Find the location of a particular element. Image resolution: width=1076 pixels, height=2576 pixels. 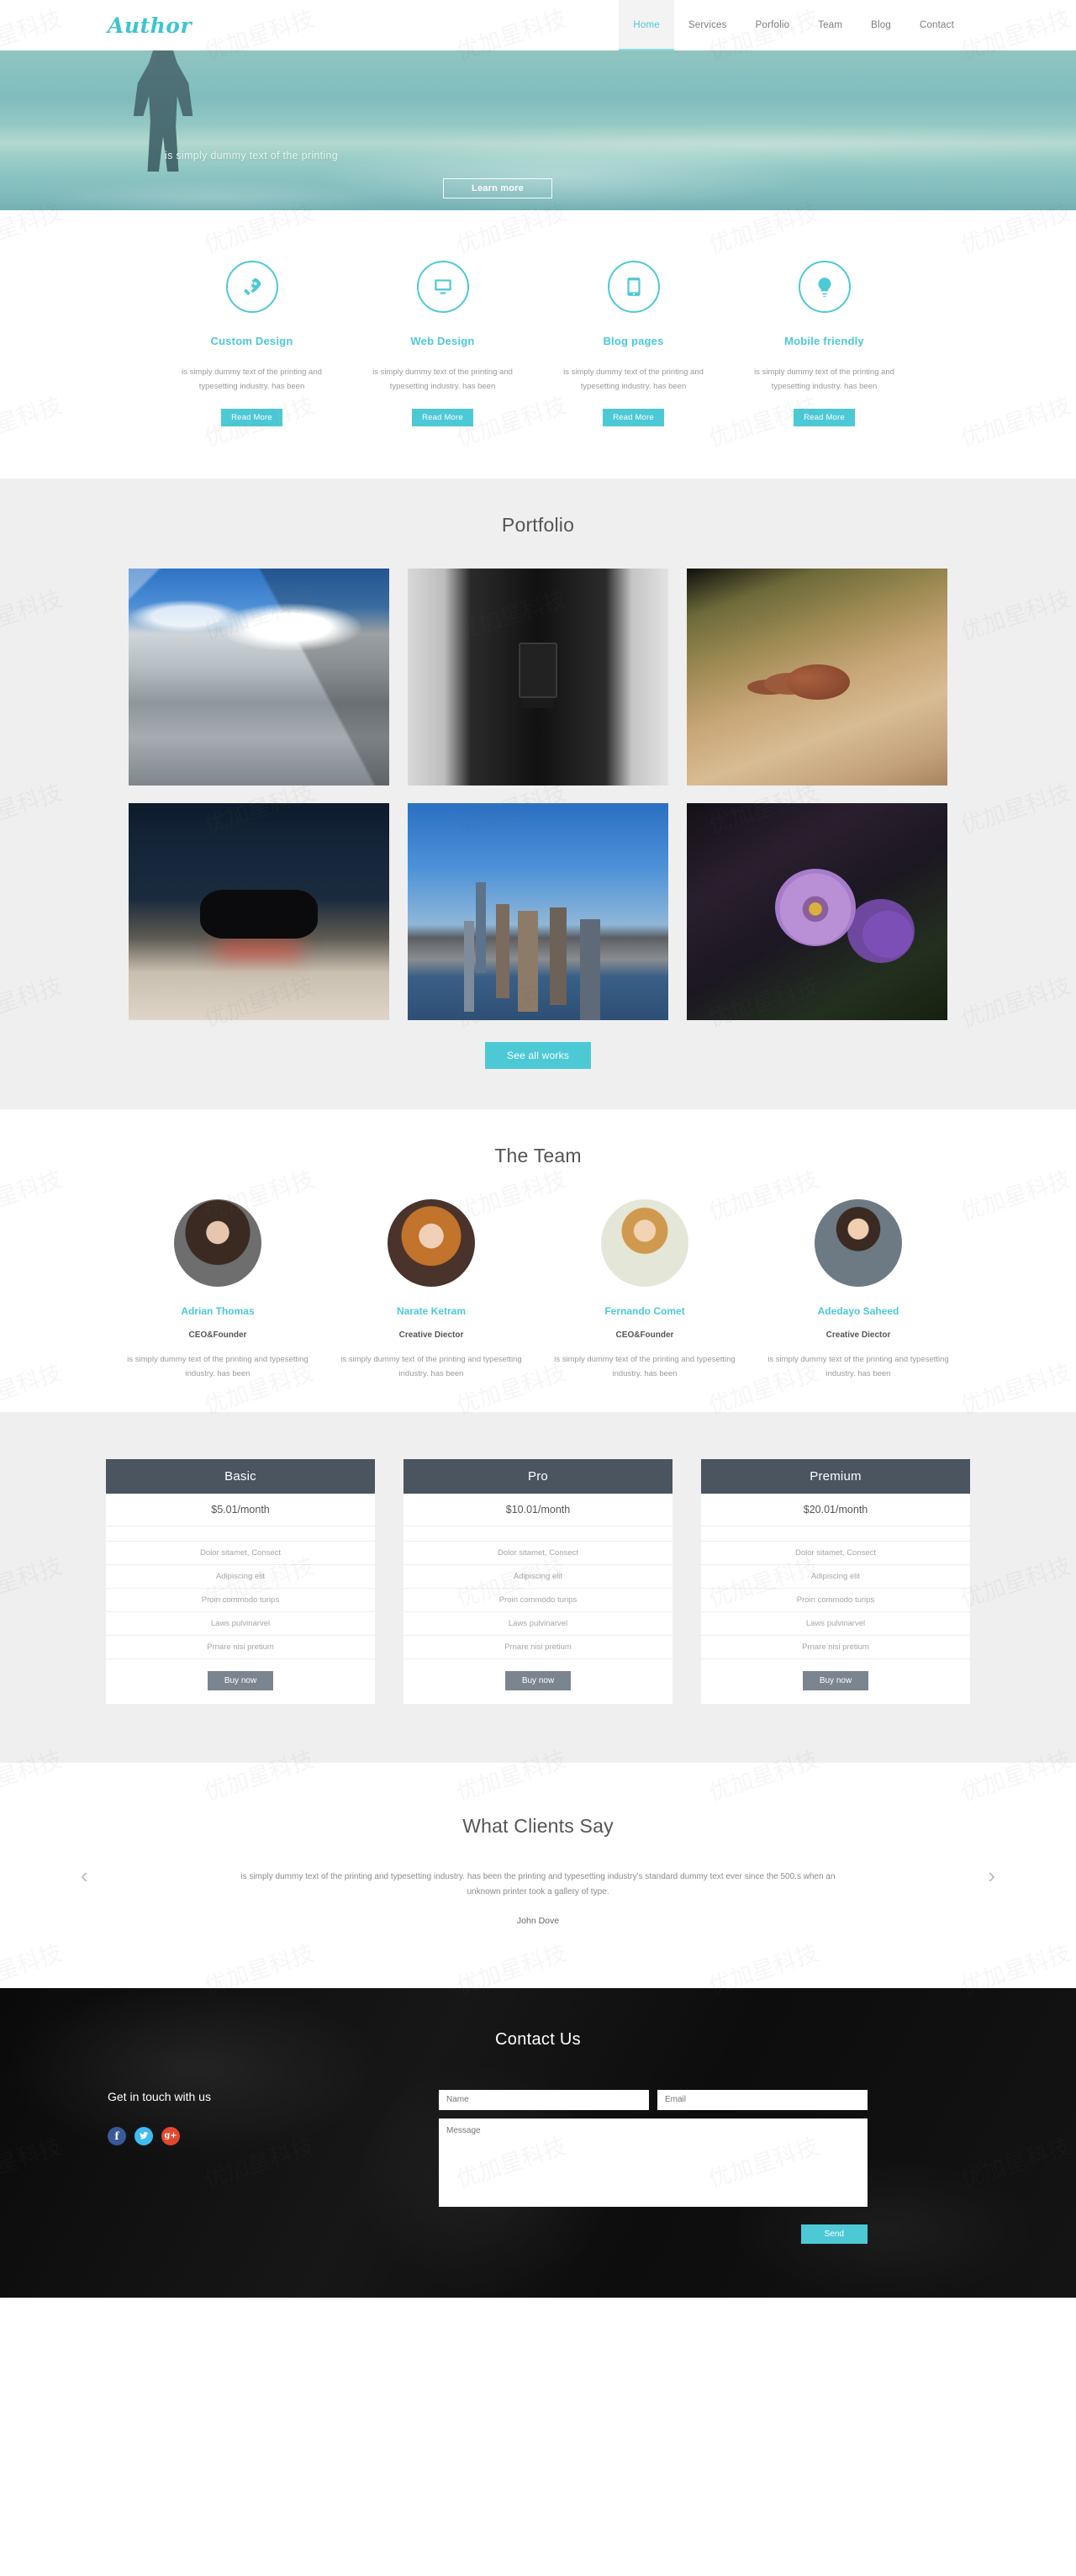

testimonial-author: John Dove is located at coordinates (538, 1920).